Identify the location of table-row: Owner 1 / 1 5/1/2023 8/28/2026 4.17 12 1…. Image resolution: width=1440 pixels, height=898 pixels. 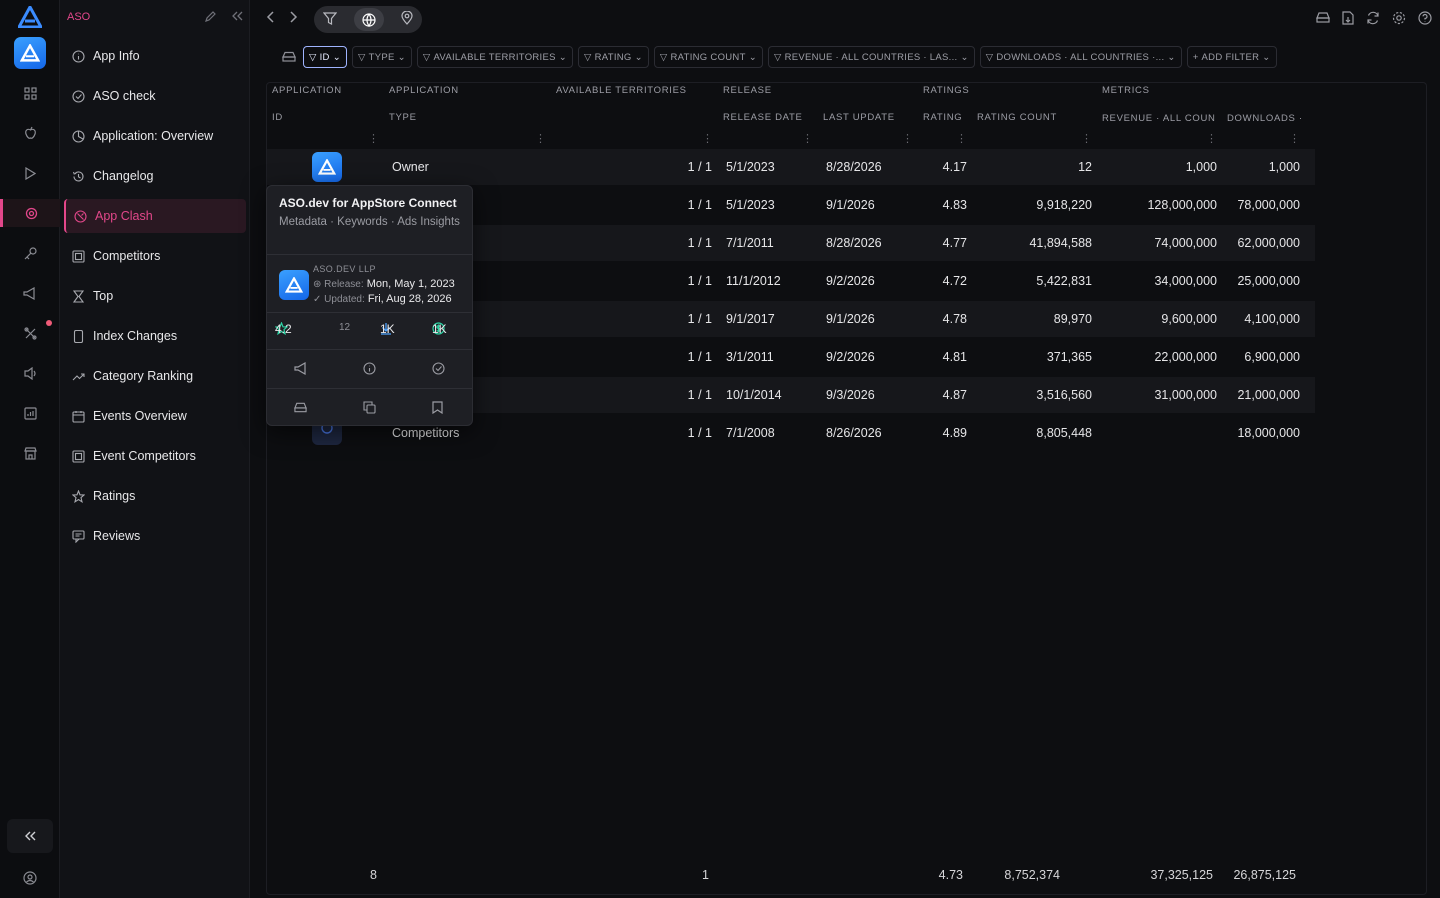
(791, 167).